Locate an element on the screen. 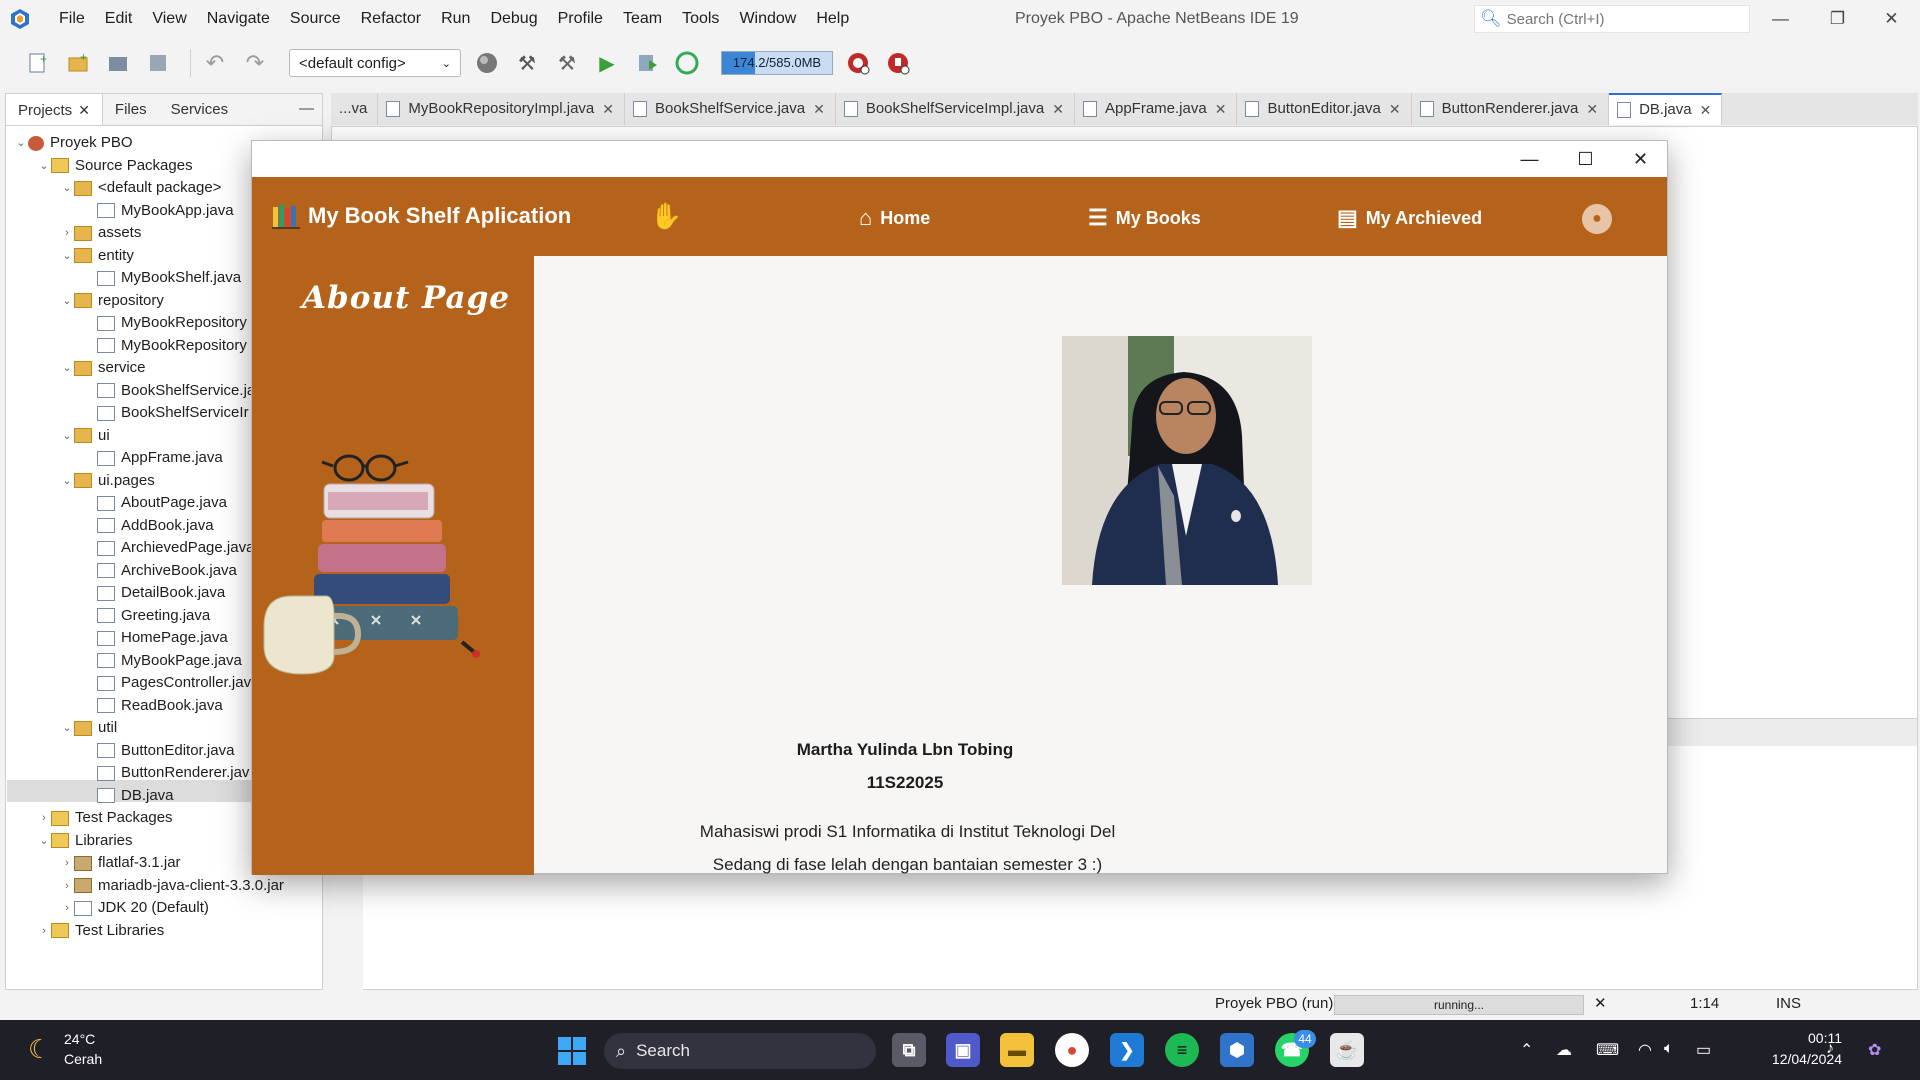  new-file-button: + is located at coordinates (38, 63).